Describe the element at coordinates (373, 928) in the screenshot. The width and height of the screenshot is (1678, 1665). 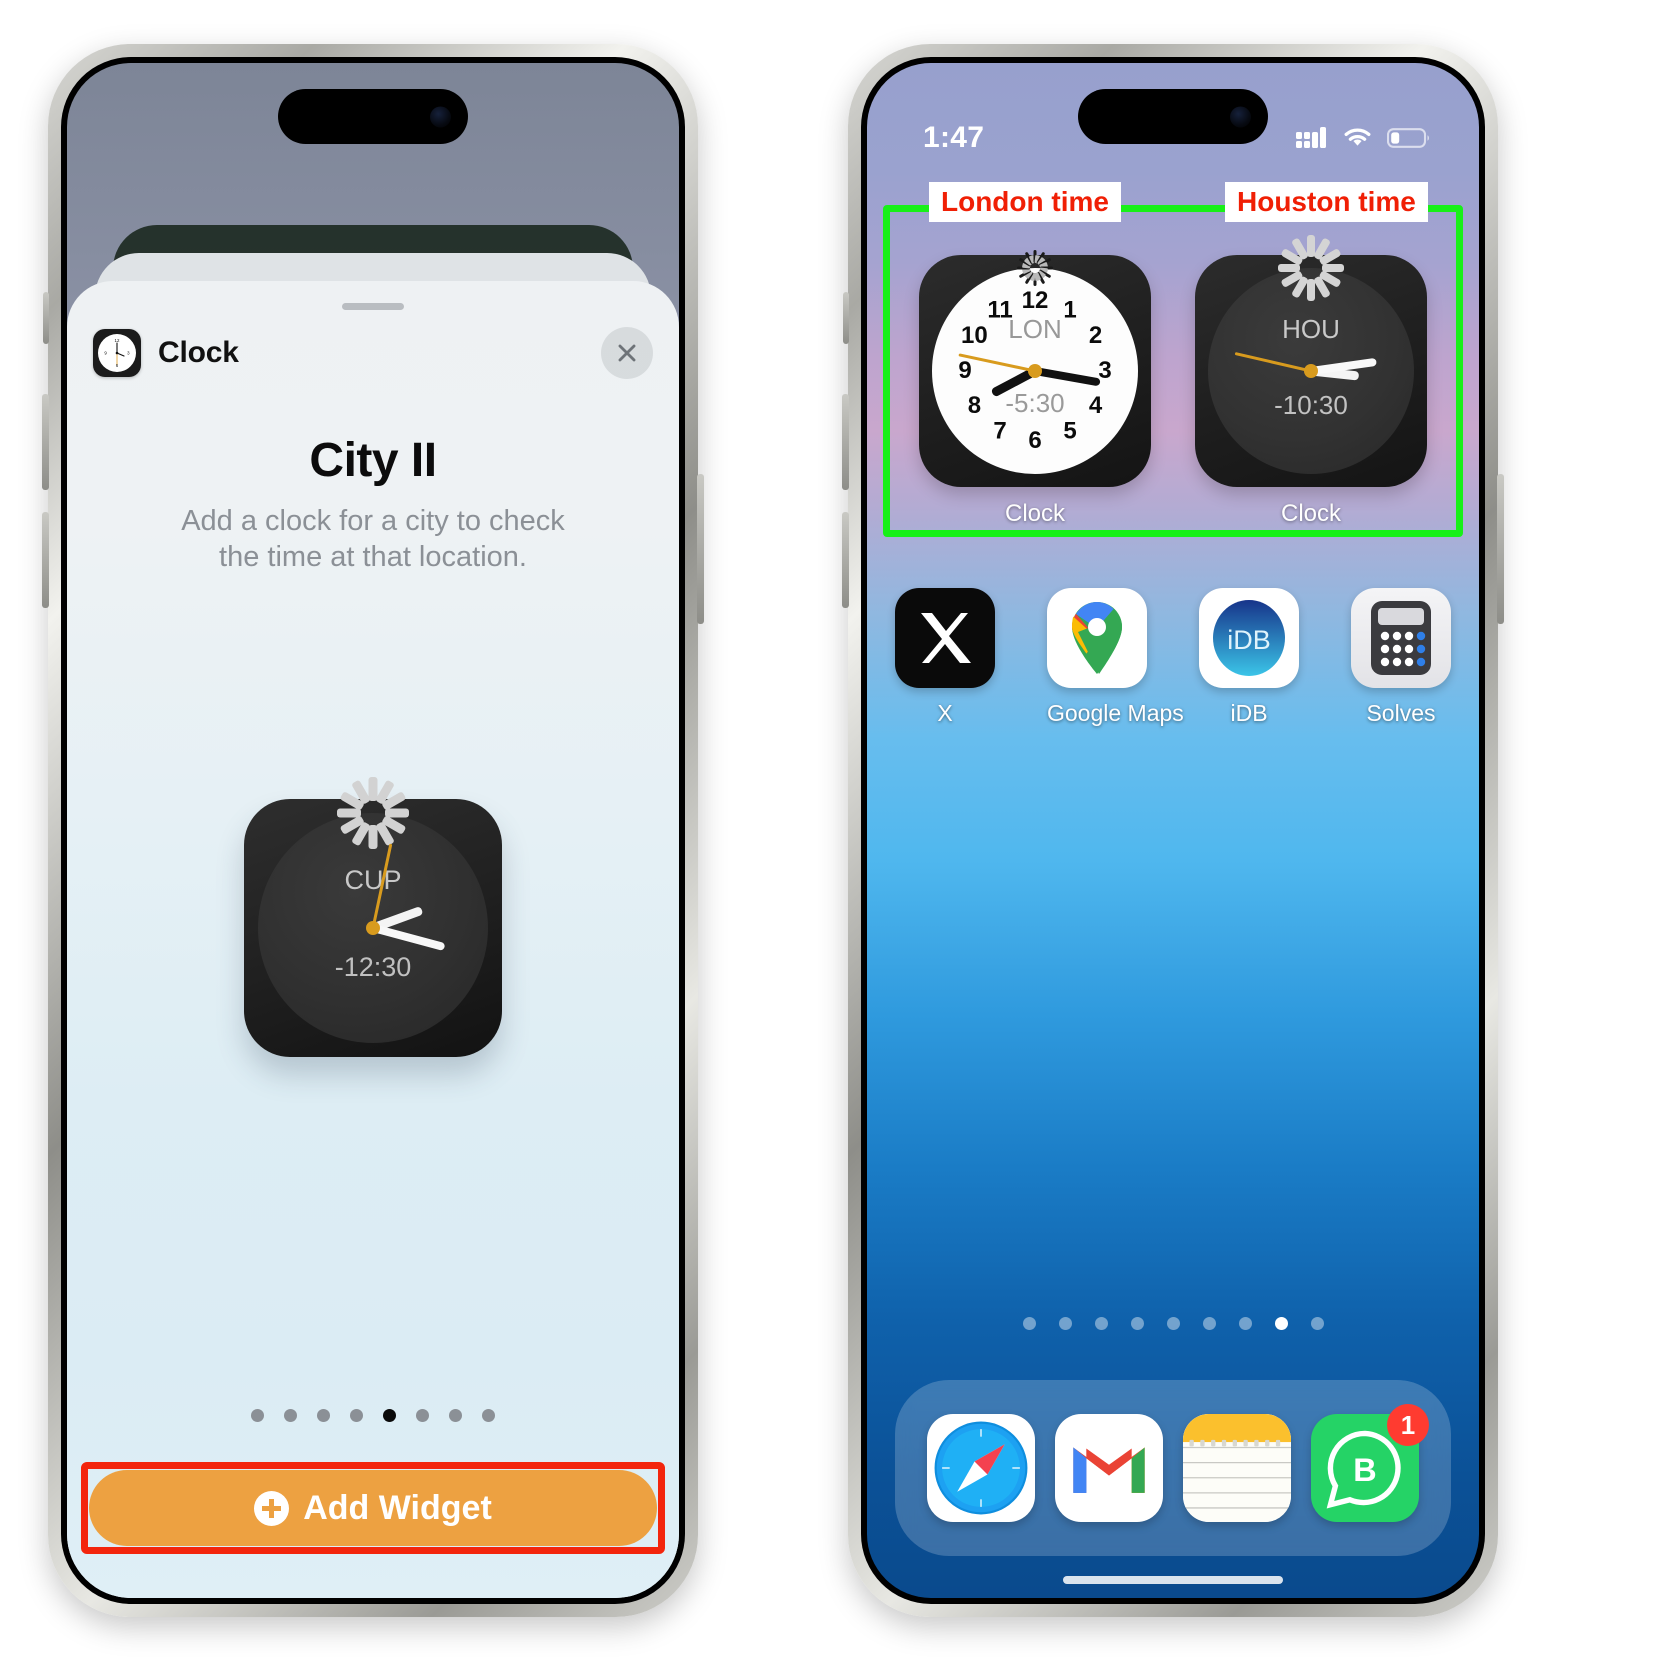
I see `clock-hub-cup` at that location.